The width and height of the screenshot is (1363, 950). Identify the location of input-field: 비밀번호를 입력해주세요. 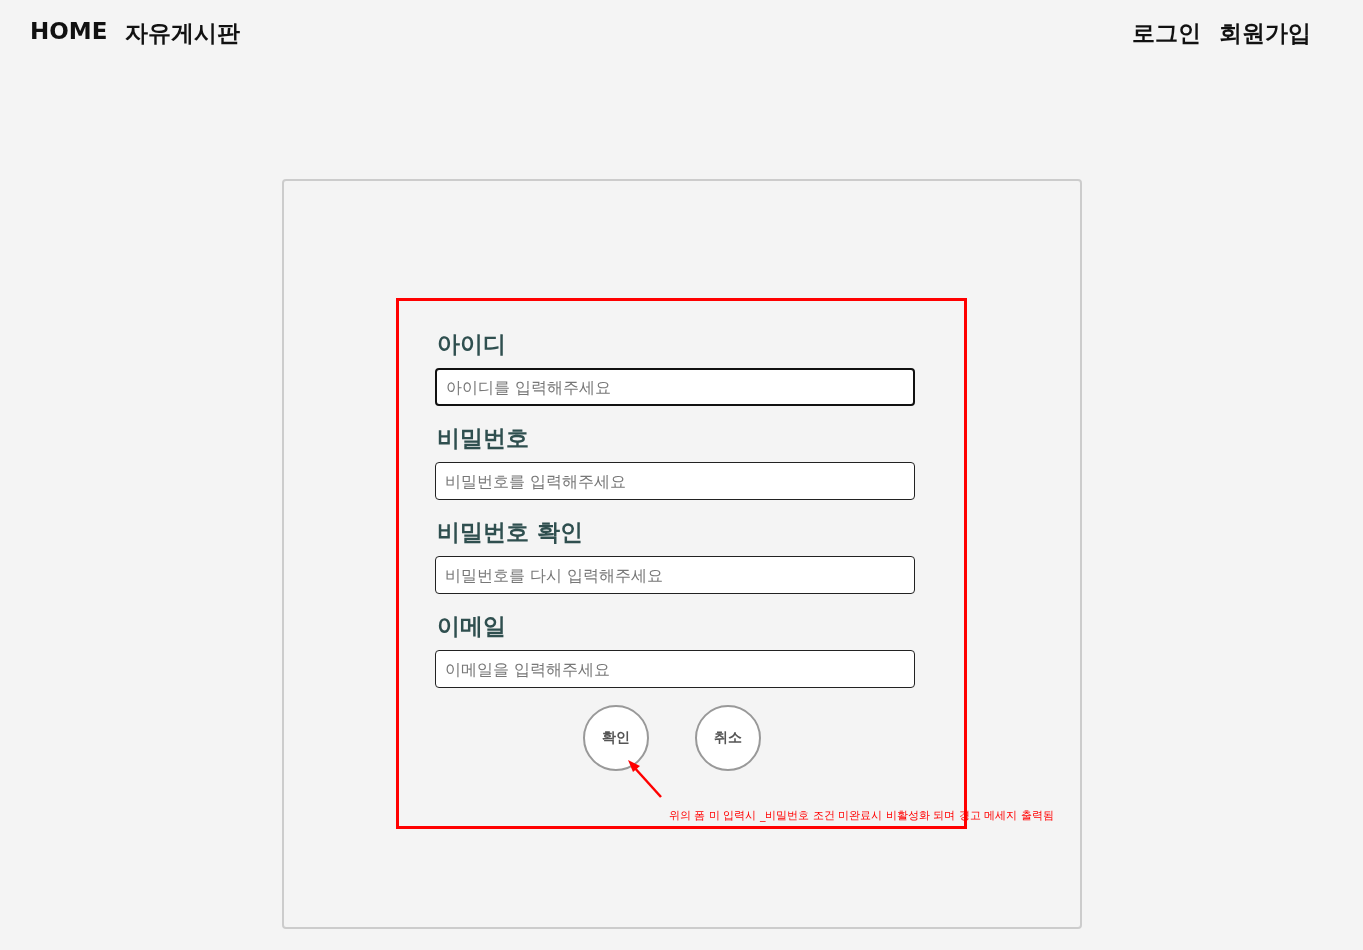
(675, 481).